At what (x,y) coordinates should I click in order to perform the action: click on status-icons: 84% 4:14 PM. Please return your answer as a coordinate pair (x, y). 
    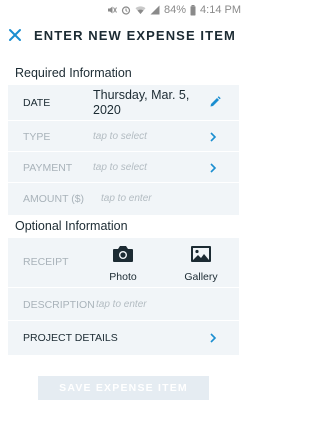
    Looking at the image, I should click on (174, 10).